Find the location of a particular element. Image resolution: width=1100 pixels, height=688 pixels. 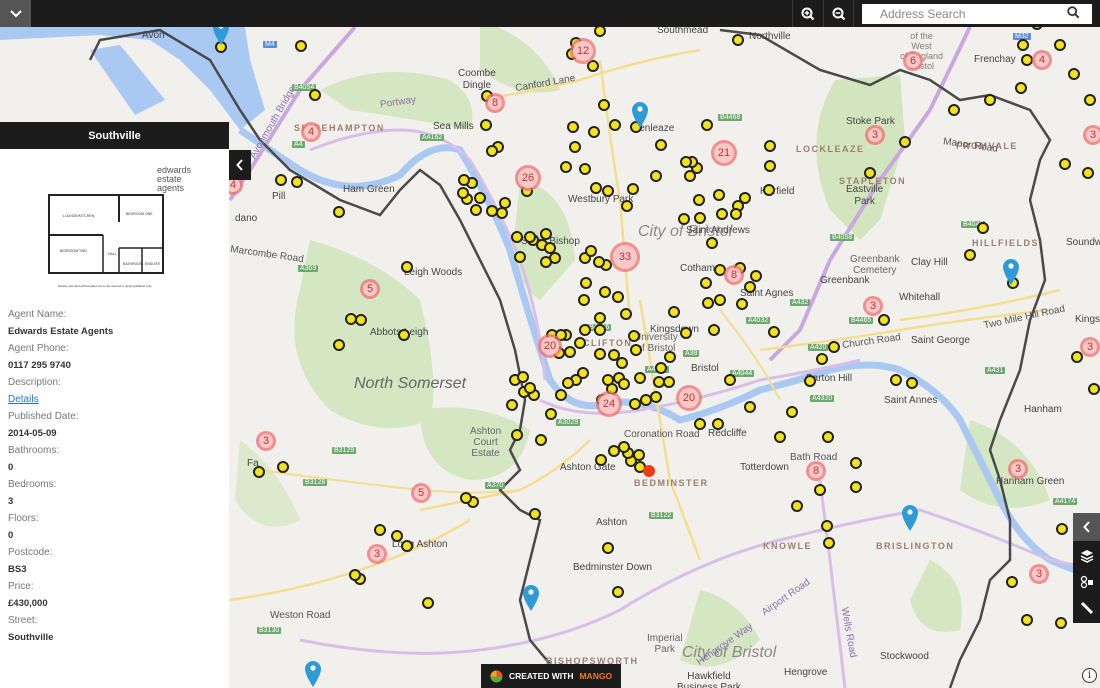

layers-button is located at coordinates (1086, 556).